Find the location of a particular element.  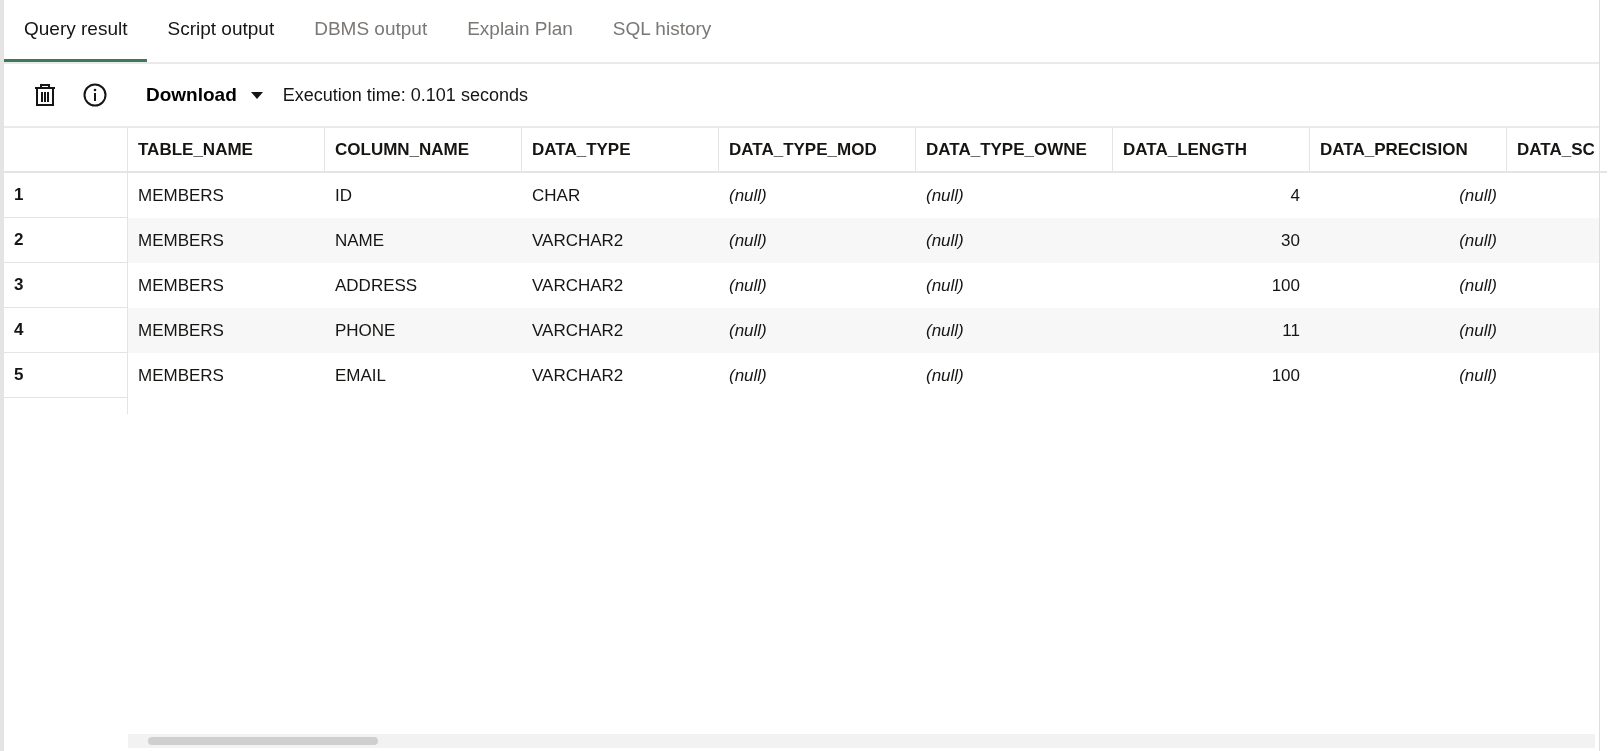

column-header: DATA_LENGTH is located at coordinates (1211, 150).